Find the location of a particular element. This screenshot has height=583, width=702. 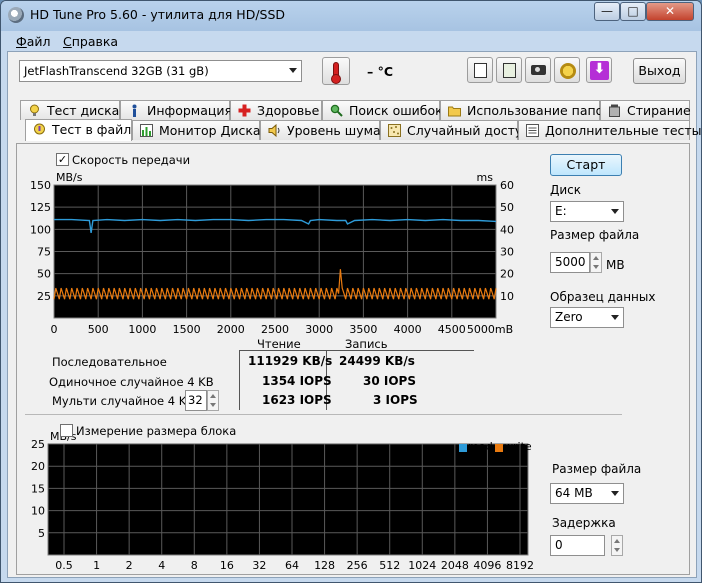

monitor-icon is located at coordinates (146, 130).